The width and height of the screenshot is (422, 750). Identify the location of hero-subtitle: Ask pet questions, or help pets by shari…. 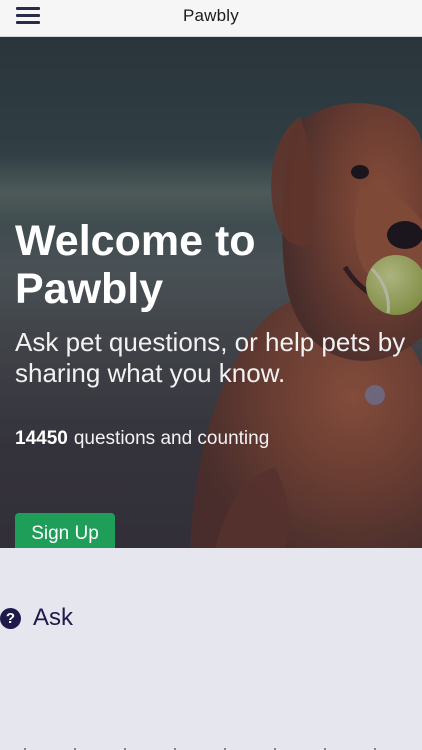
(210, 357).